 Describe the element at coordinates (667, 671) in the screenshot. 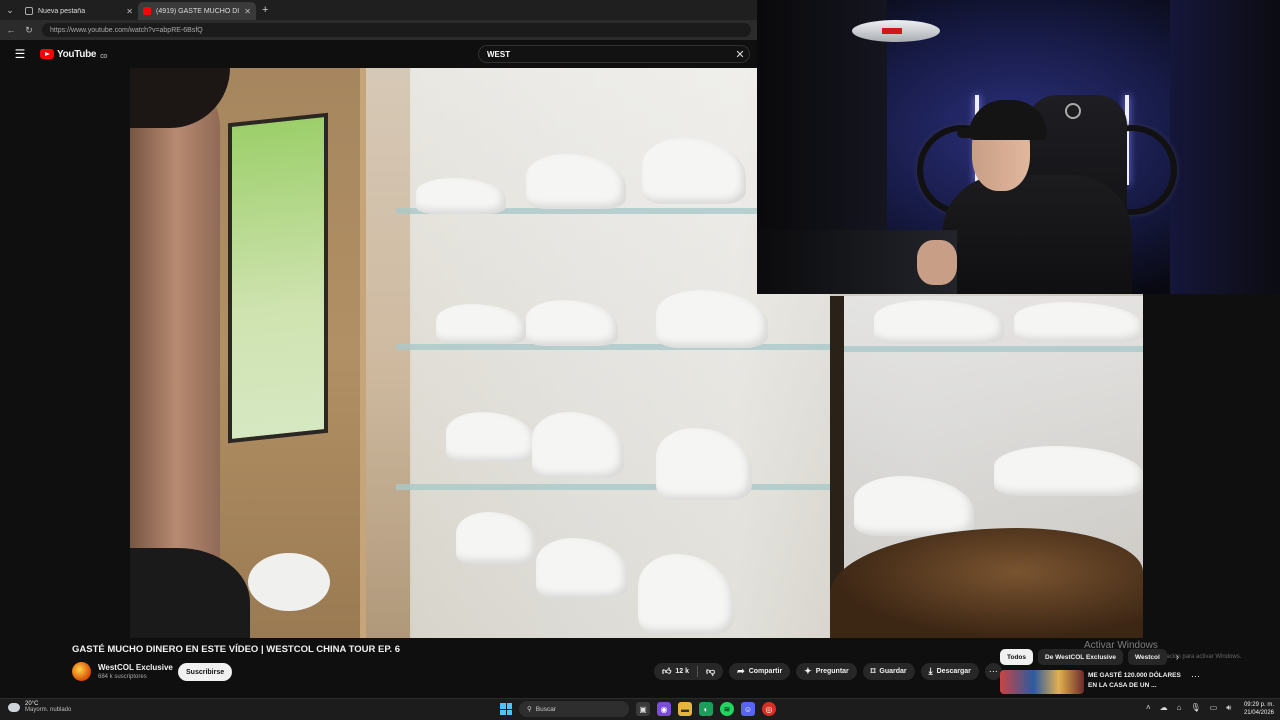

I see `thumbs-up-icon: 👍︎` at that location.